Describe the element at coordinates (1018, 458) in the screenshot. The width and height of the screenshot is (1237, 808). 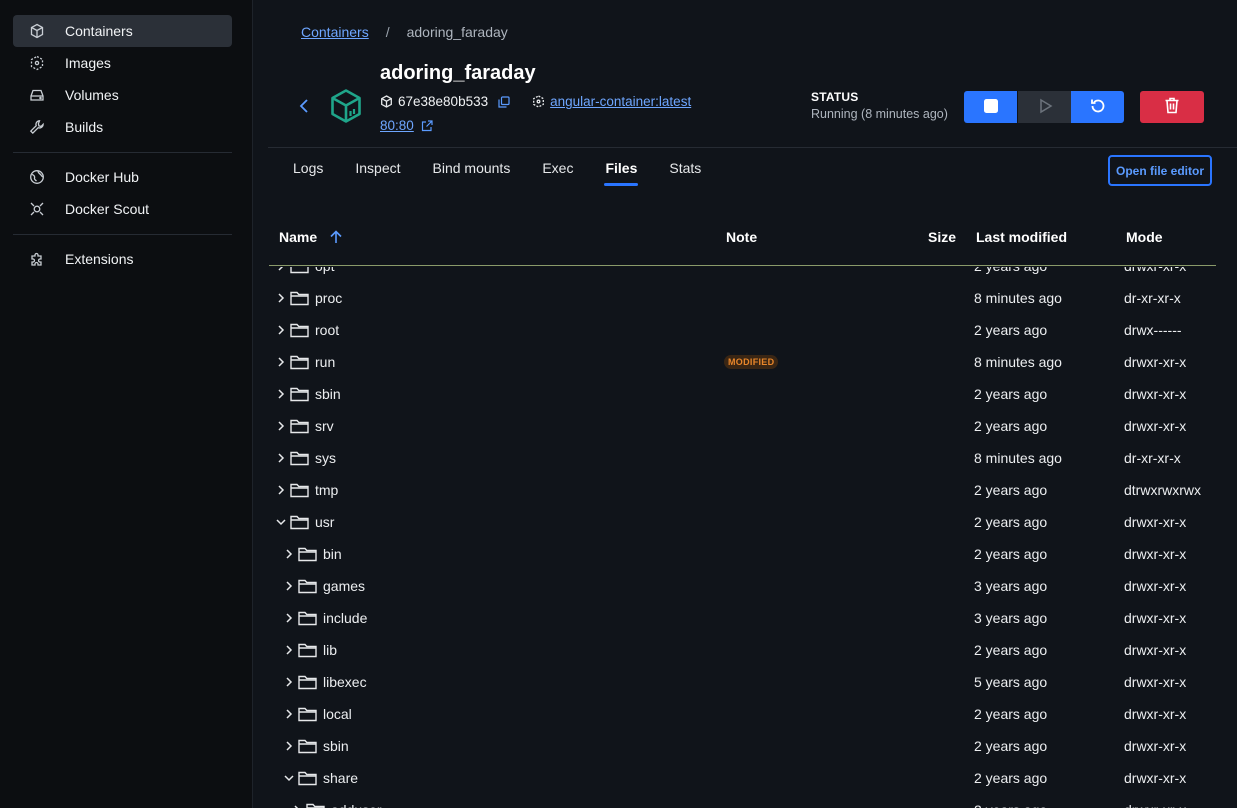
I see `last-modified: 8 minutes ago` at that location.